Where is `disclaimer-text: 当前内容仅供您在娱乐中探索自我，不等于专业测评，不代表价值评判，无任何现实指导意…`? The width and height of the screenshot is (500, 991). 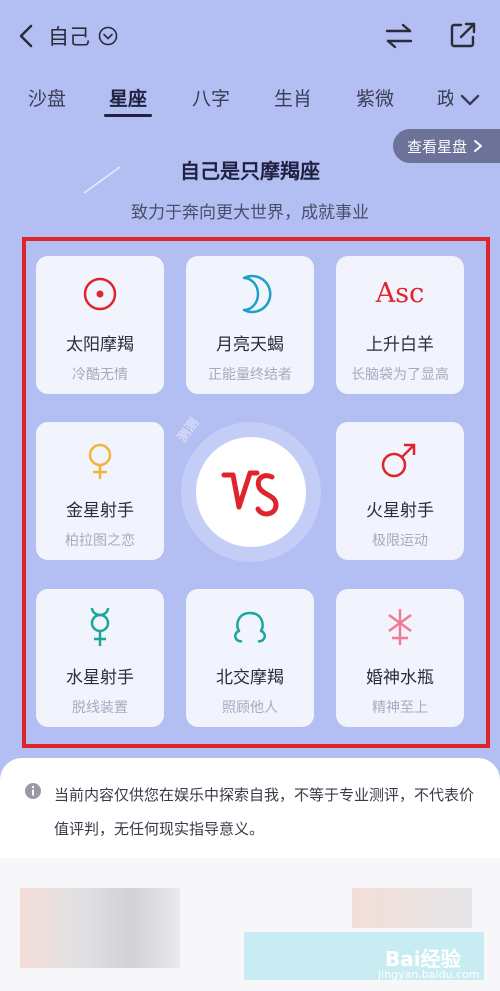 disclaimer-text: 当前内容仅供您在娱乐中探索自我，不等于专业测评，不代表价值评判，无任何现实指导意… is located at coordinates (264, 812).